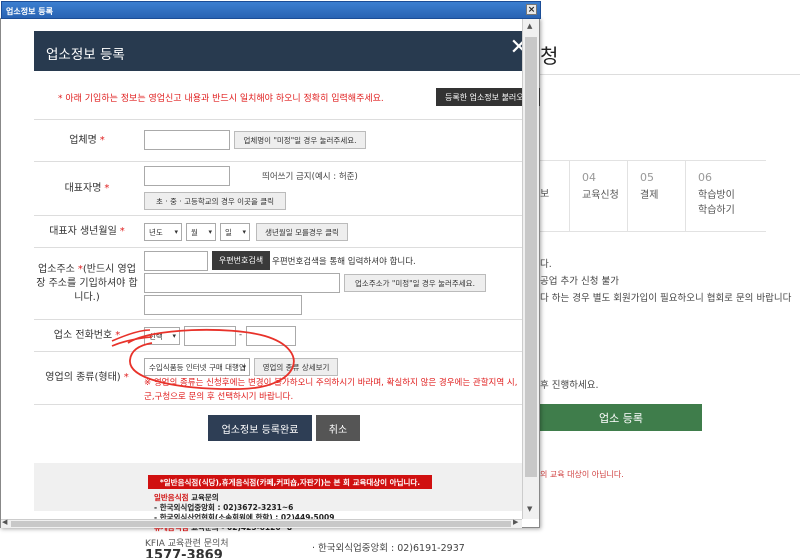  Describe the element at coordinates (235, 232) in the screenshot. I see `birth-day-select: 일 ▾` at that location.